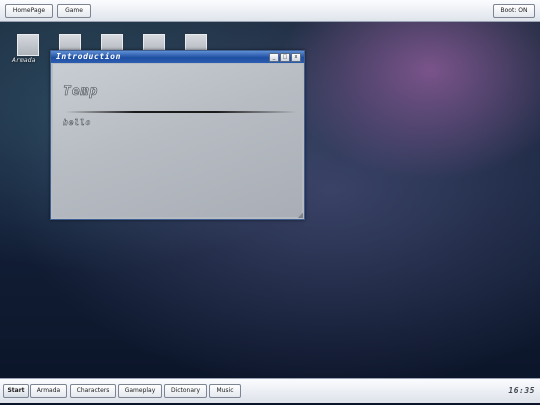 The image size is (540, 405). Describe the element at coordinates (521, 390) in the screenshot. I see `clock: 16:35` at that location.